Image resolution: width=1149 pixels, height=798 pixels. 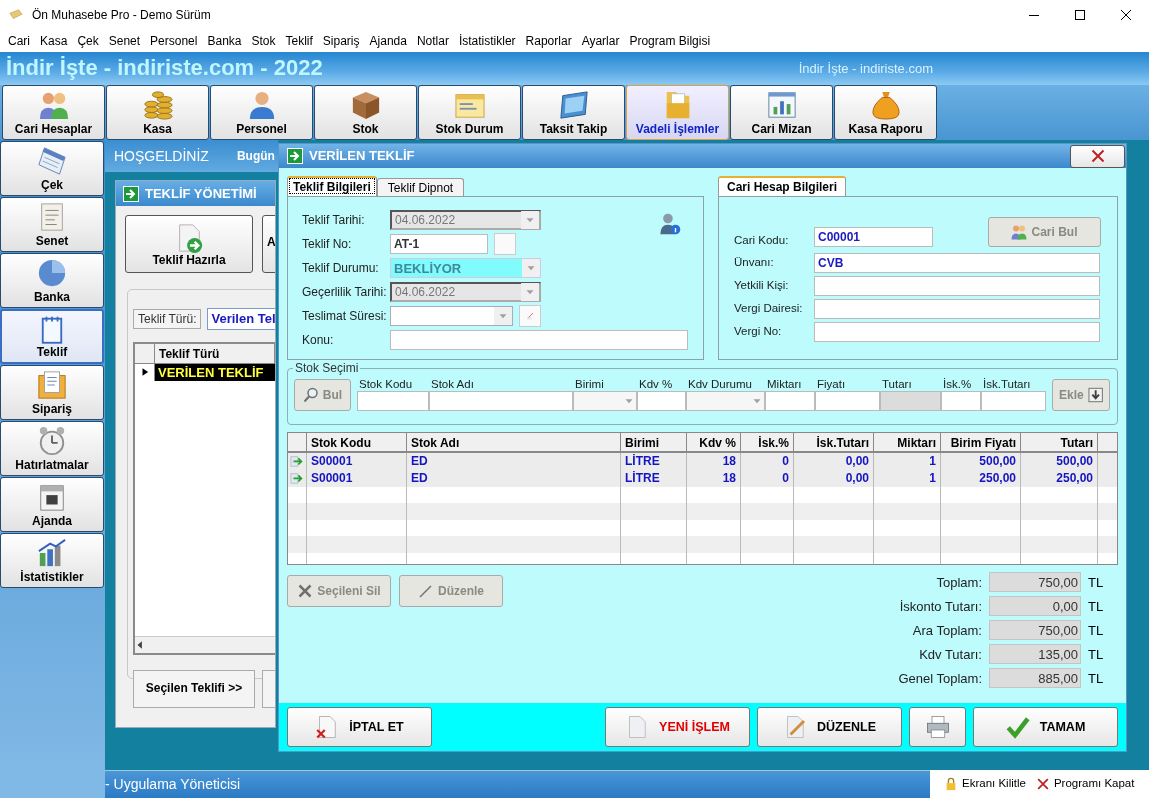 What do you see at coordinates (940, 606) in the screenshot?
I see `total-label: İskonto Tutarı:` at bounding box center [940, 606].